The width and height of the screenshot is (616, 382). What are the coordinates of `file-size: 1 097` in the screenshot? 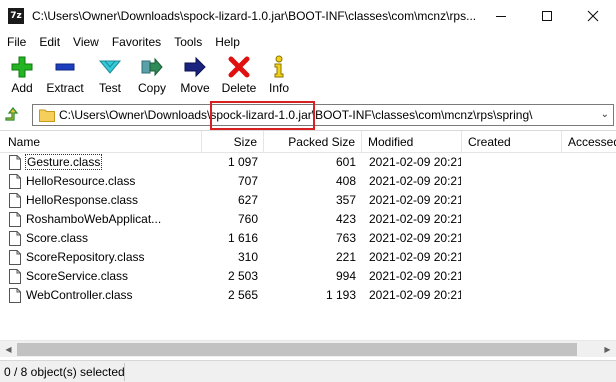 It's located at (242, 162).